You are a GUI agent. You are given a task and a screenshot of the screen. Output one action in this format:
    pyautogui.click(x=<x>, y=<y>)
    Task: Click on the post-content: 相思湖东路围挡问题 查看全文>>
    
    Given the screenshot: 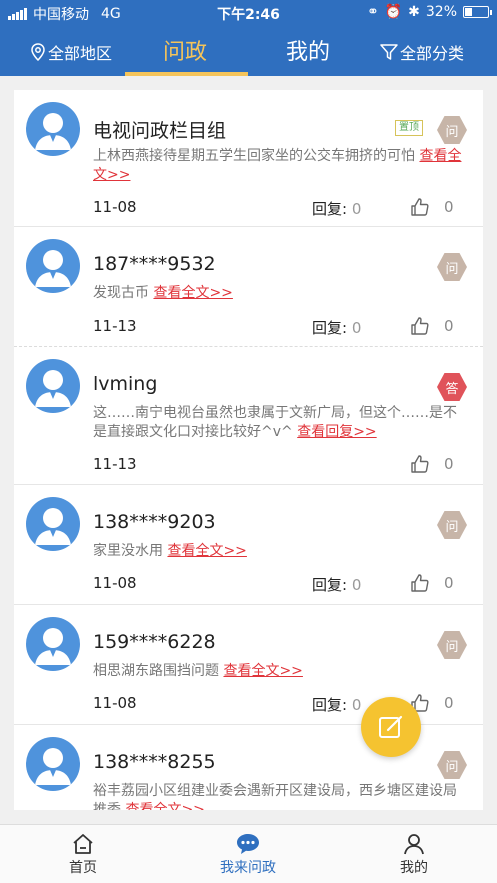 What is the action you would take?
    pyautogui.click(x=279, y=671)
    